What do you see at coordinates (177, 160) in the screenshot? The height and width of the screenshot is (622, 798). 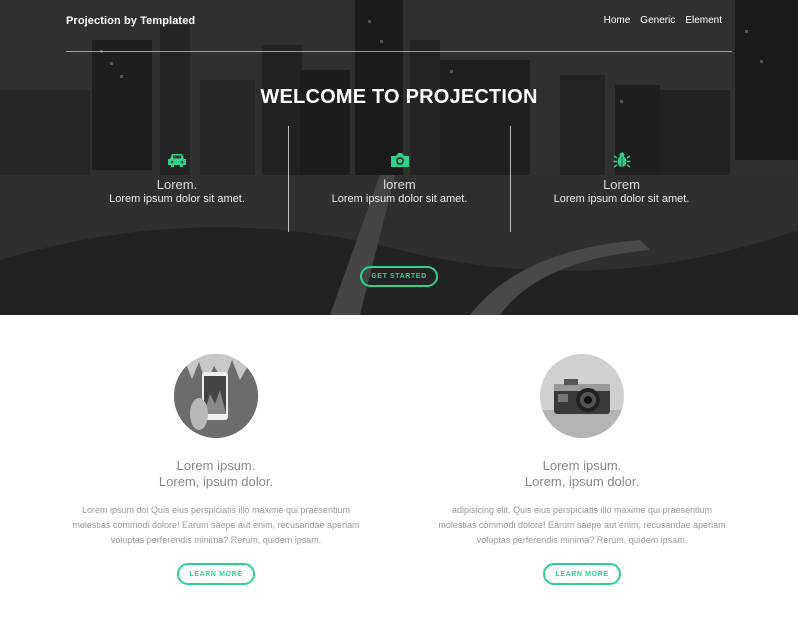 I see `car-icon` at bounding box center [177, 160].